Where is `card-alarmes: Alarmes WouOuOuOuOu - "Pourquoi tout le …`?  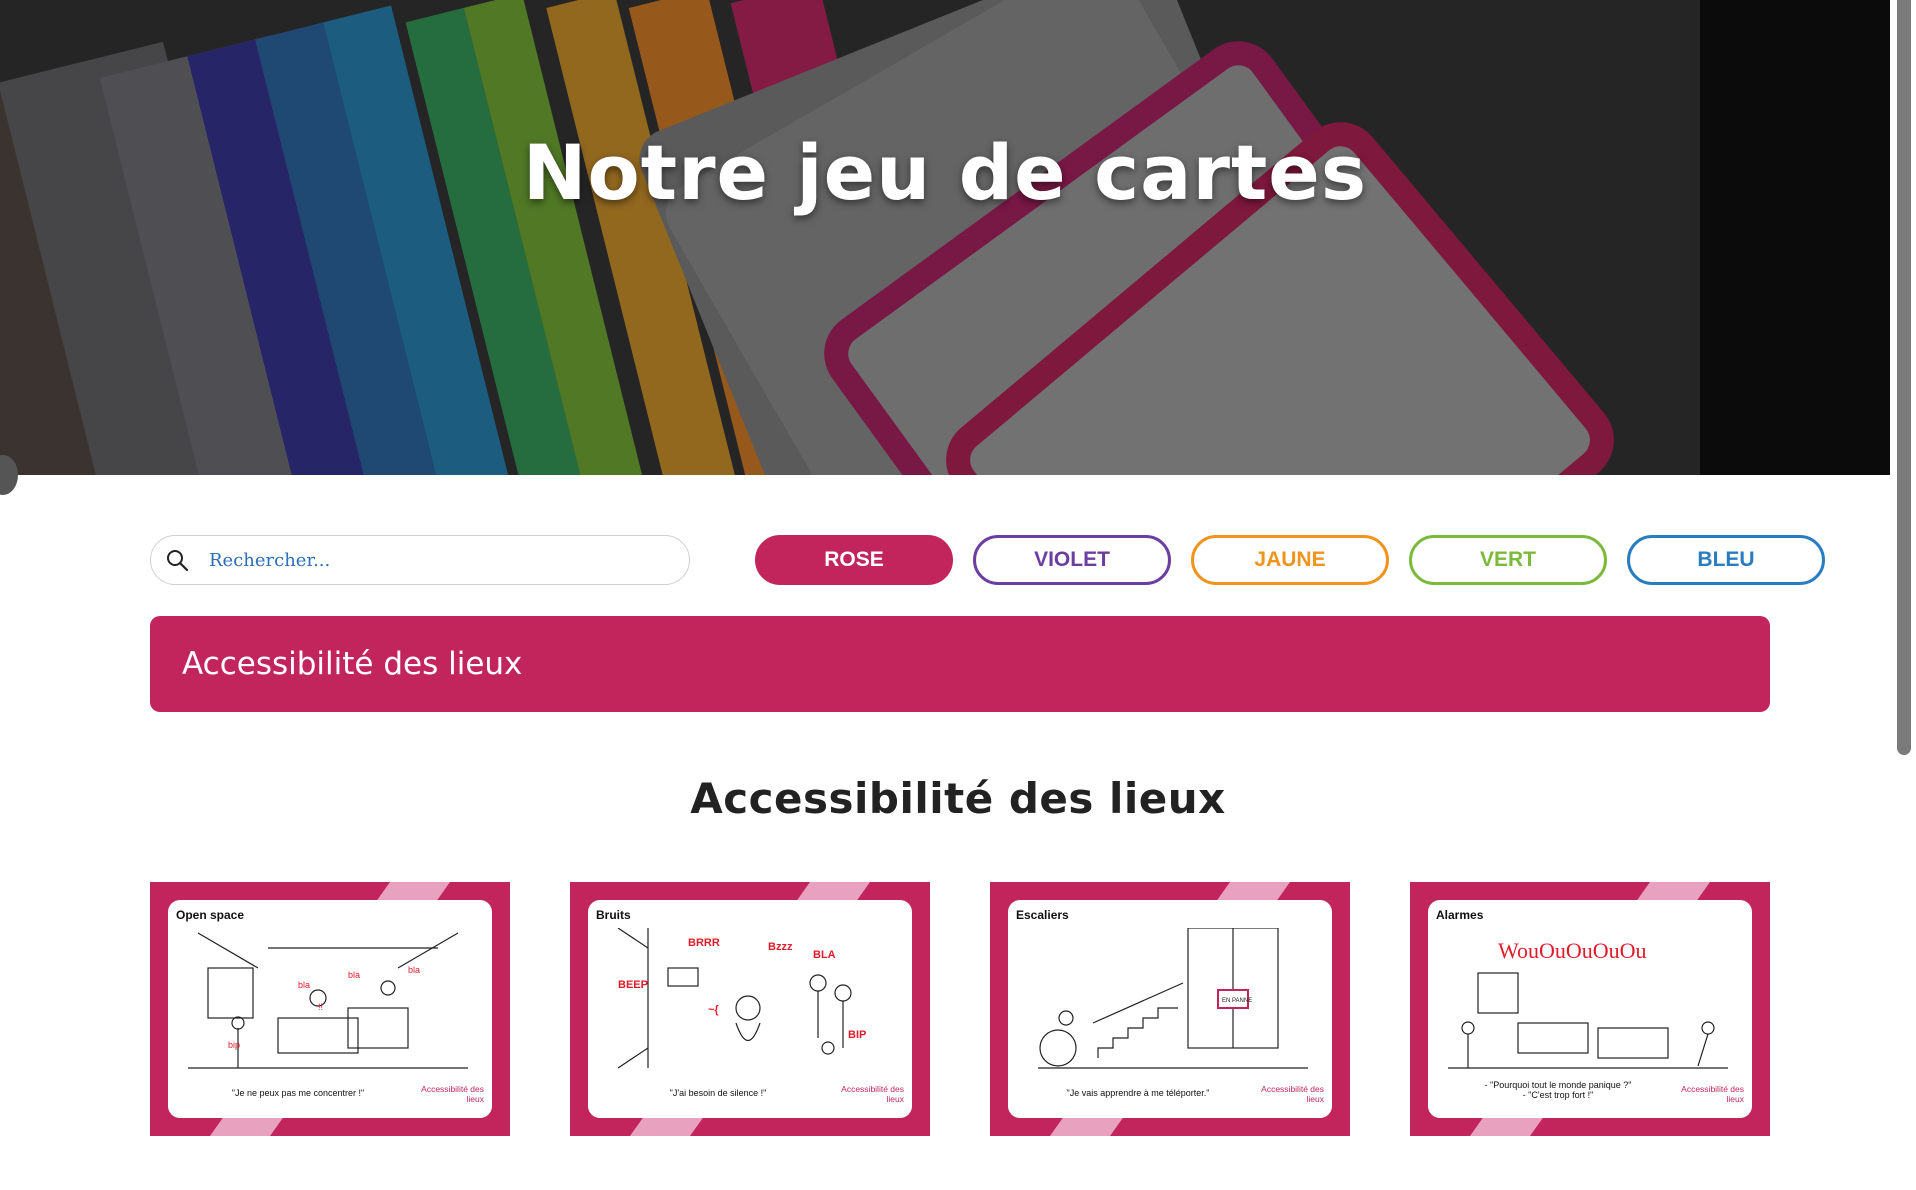 card-alarmes: Alarmes WouOuOuOuOu - "Pourquoi tout le … is located at coordinates (1590, 1009).